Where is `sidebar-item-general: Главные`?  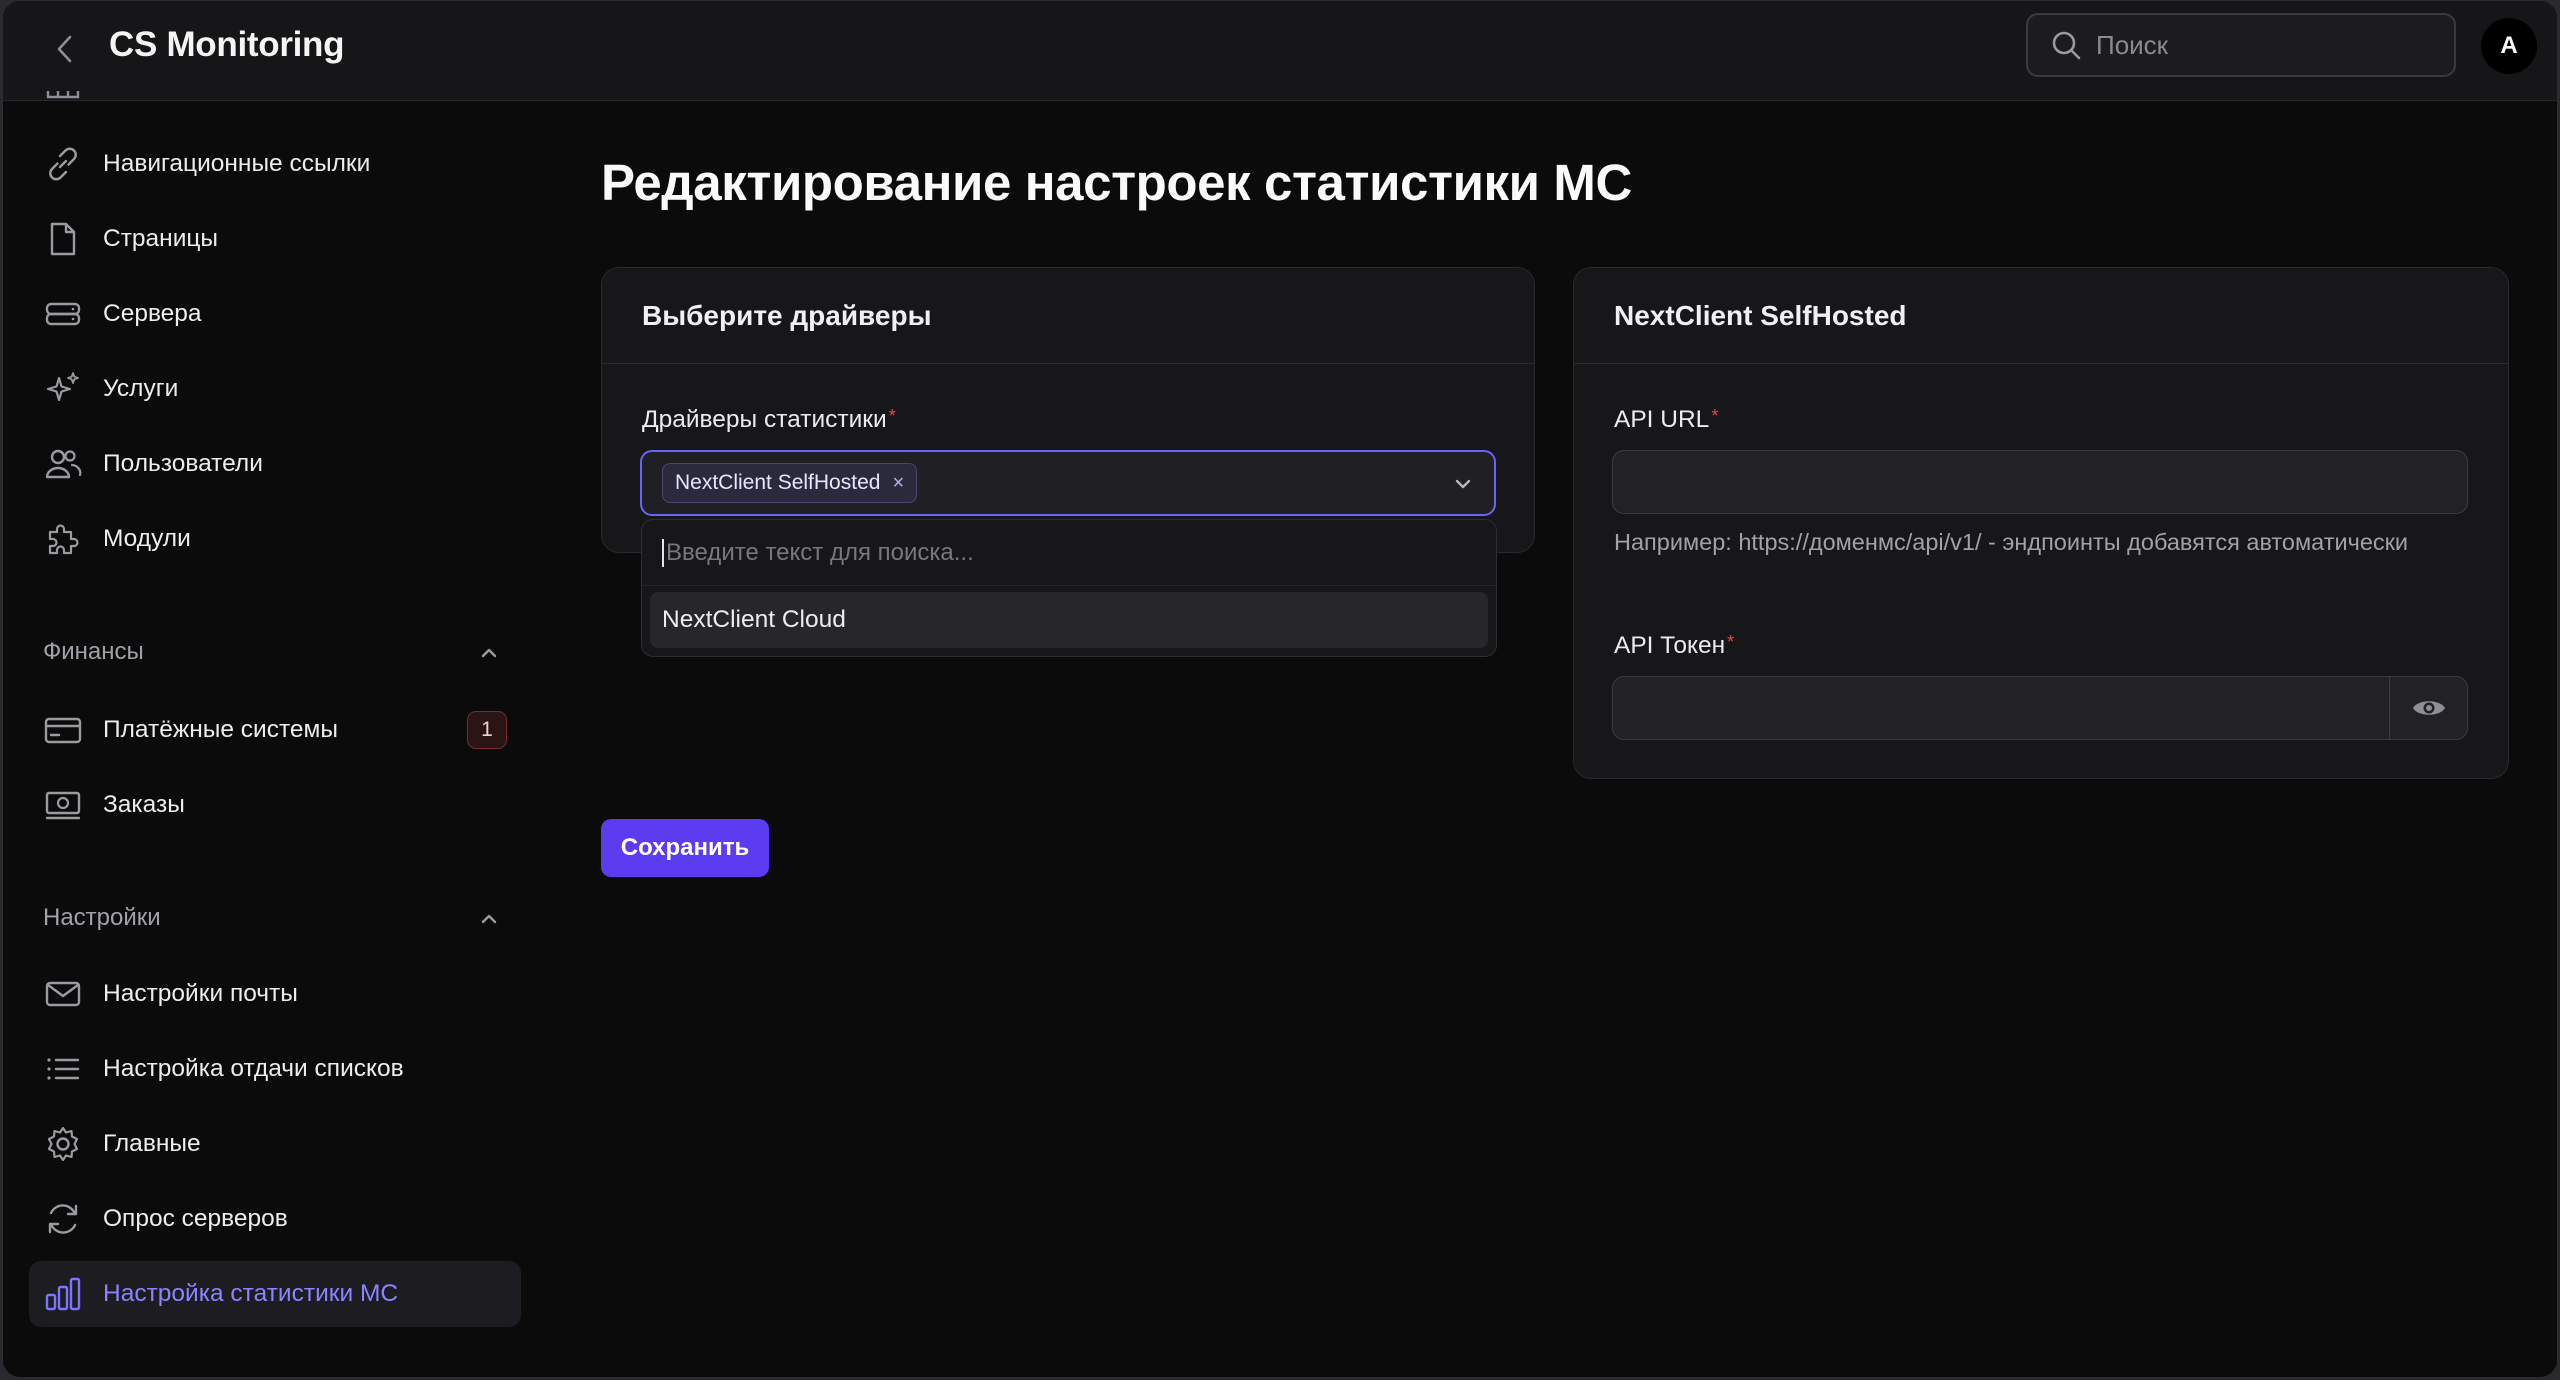 sidebar-item-general: Главные is located at coordinates (275, 1144).